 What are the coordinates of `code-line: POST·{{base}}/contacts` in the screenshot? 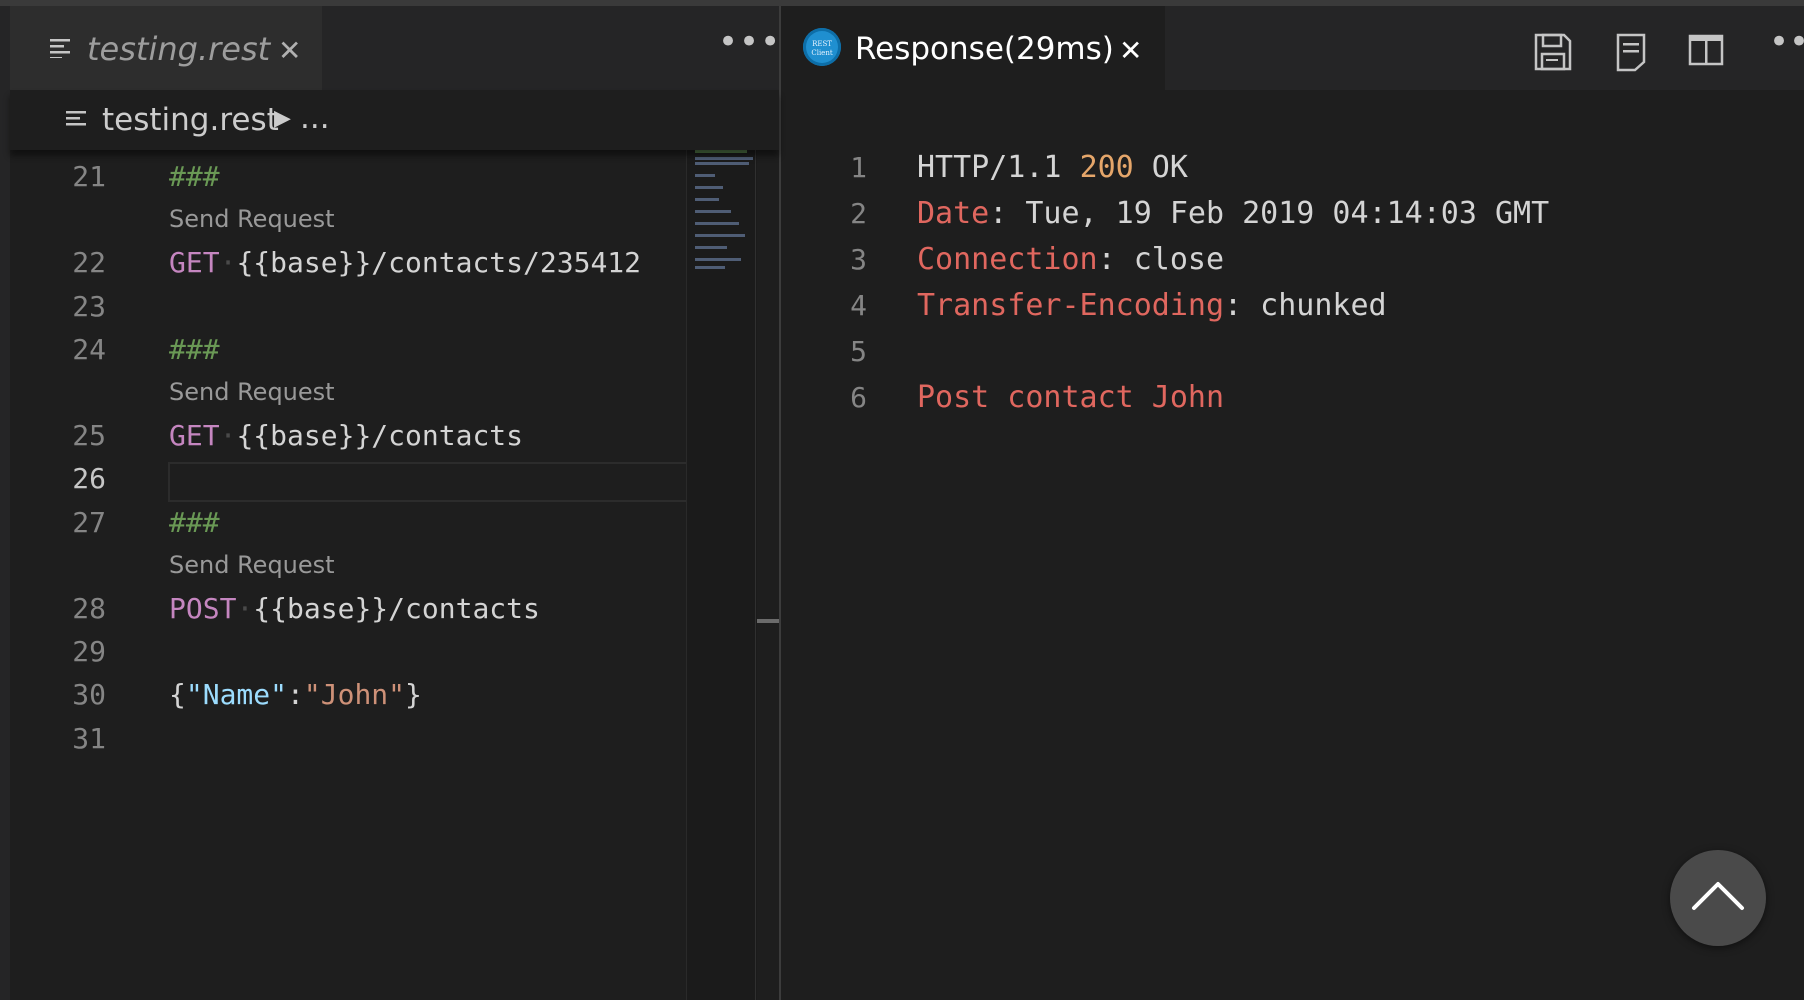 It's located at (354, 608).